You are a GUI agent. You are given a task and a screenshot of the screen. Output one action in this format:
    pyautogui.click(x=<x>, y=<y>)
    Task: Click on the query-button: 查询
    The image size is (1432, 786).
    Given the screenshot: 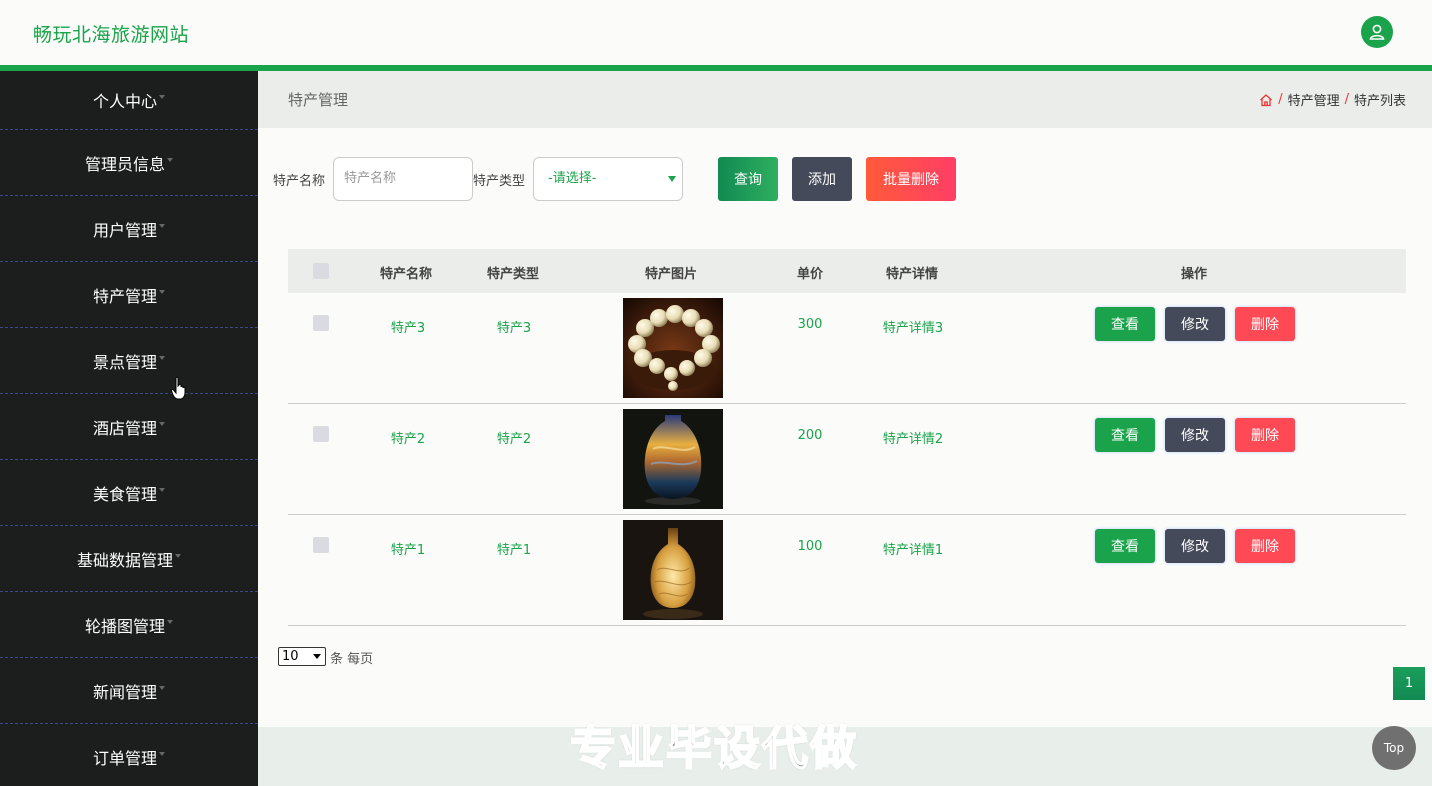 What is the action you would take?
    pyautogui.click(x=748, y=179)
    